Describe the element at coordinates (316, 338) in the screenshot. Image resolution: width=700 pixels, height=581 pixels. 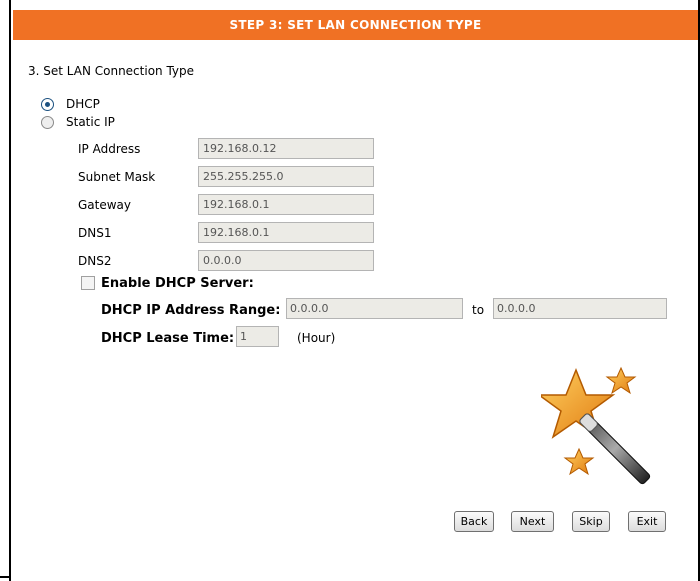
I see `dhcp-lease-unit: (Hour)` at that location.